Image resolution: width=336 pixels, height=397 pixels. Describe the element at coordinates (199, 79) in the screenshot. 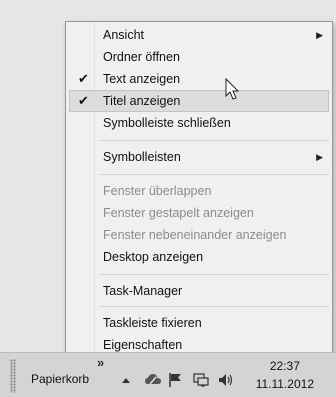

I see `menu-item-text-anzeigen: ✔ Text anzeigen` at that location.